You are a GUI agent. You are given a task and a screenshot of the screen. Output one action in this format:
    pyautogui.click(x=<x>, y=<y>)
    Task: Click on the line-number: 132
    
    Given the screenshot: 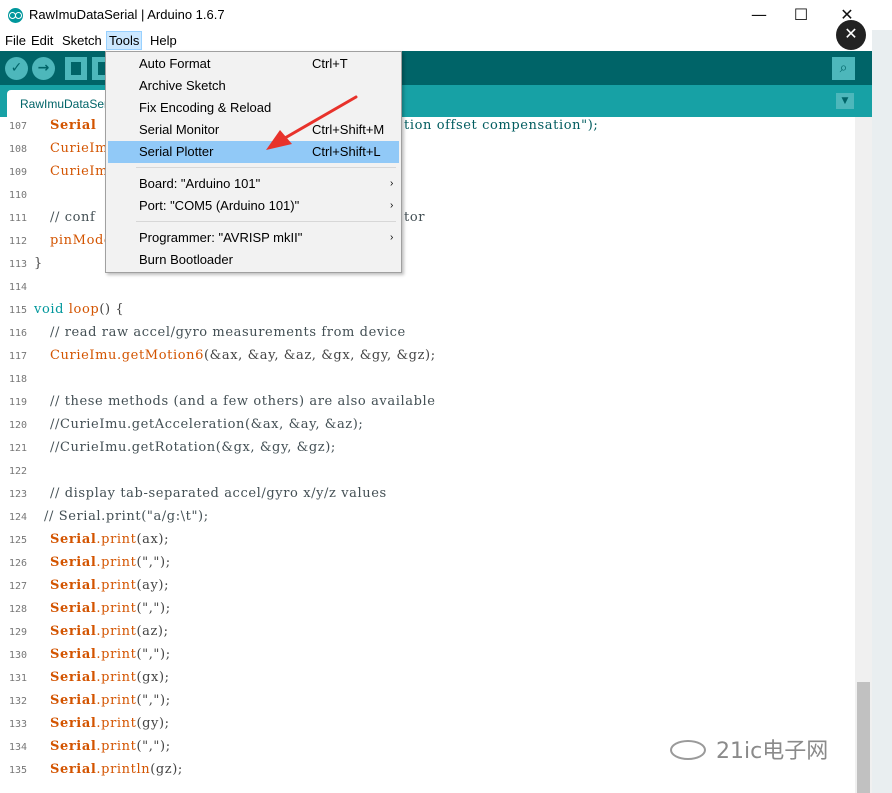 What is the action you would take?
    pyautogui.click(x=17, y=701)
    